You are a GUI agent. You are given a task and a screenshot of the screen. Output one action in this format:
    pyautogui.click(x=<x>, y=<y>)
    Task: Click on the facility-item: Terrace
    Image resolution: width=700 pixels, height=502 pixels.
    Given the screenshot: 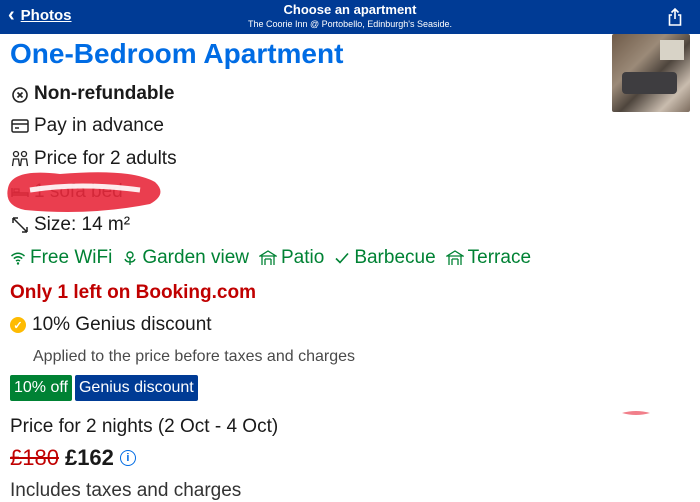 What is the action you would take?
    pyautogui.click(x=488, y=258)
    